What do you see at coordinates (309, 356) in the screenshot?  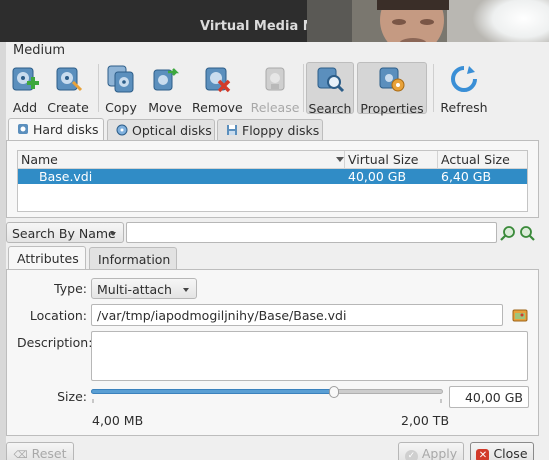 I see `description-field` at bounding box center [309, 356].